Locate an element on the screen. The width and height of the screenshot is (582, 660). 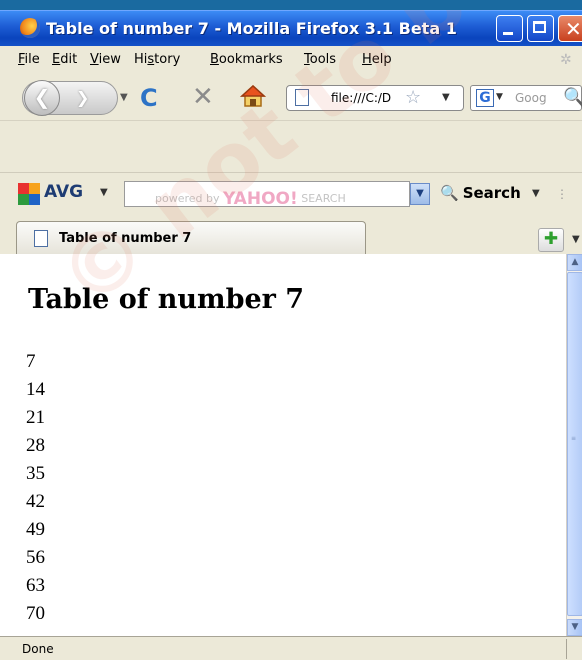
url-dropdown-icon: ▼ is located at coordinates (446, 97).